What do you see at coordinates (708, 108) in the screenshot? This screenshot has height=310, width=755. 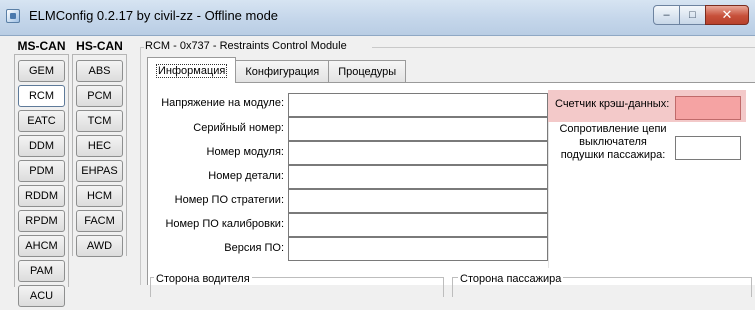 I see `crash-counter-field` at bounding box center [708, 108].